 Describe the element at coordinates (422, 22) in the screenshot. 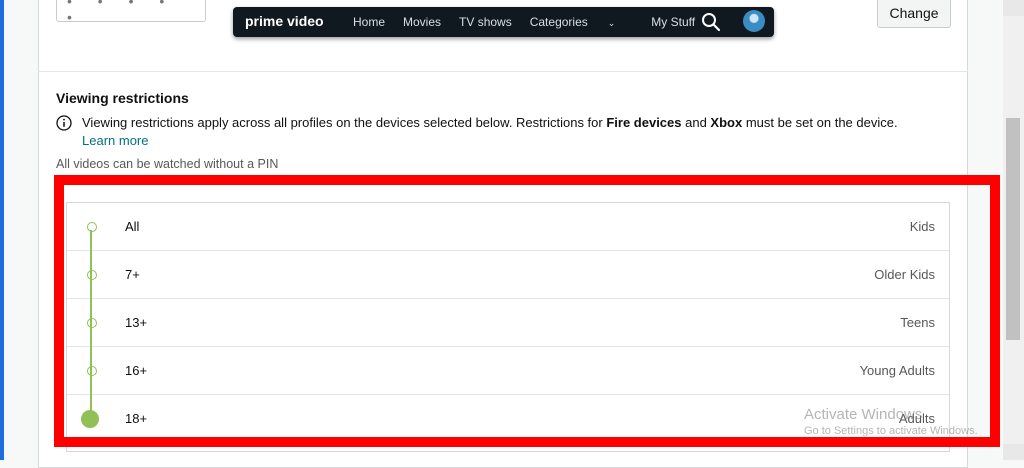

I see `nav-movies: Movies` at that location.